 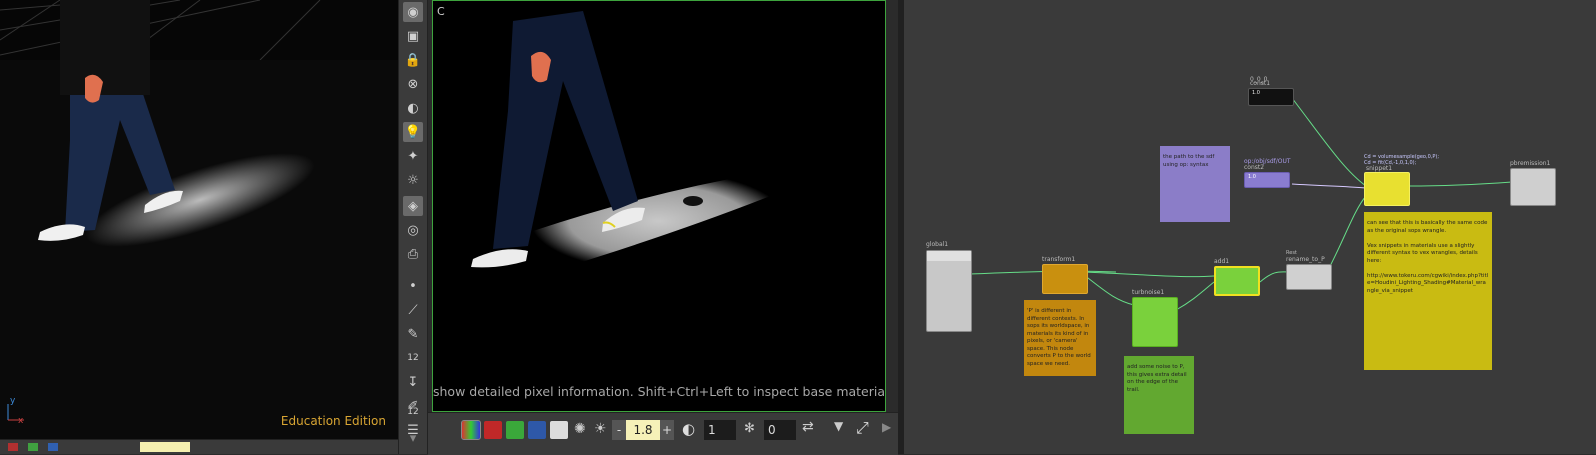 I want to click on step-counter-bottom: 12, so click(x=413, y=412).